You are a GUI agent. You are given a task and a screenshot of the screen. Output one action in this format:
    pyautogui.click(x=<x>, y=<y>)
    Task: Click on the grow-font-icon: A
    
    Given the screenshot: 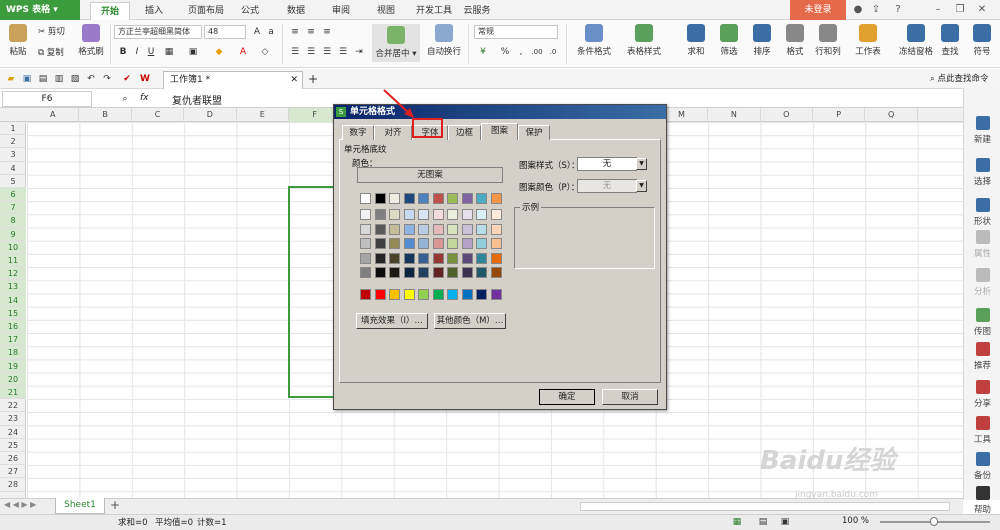 What is the action you would take?
    pyautogui.click(x=257, y=32)
    